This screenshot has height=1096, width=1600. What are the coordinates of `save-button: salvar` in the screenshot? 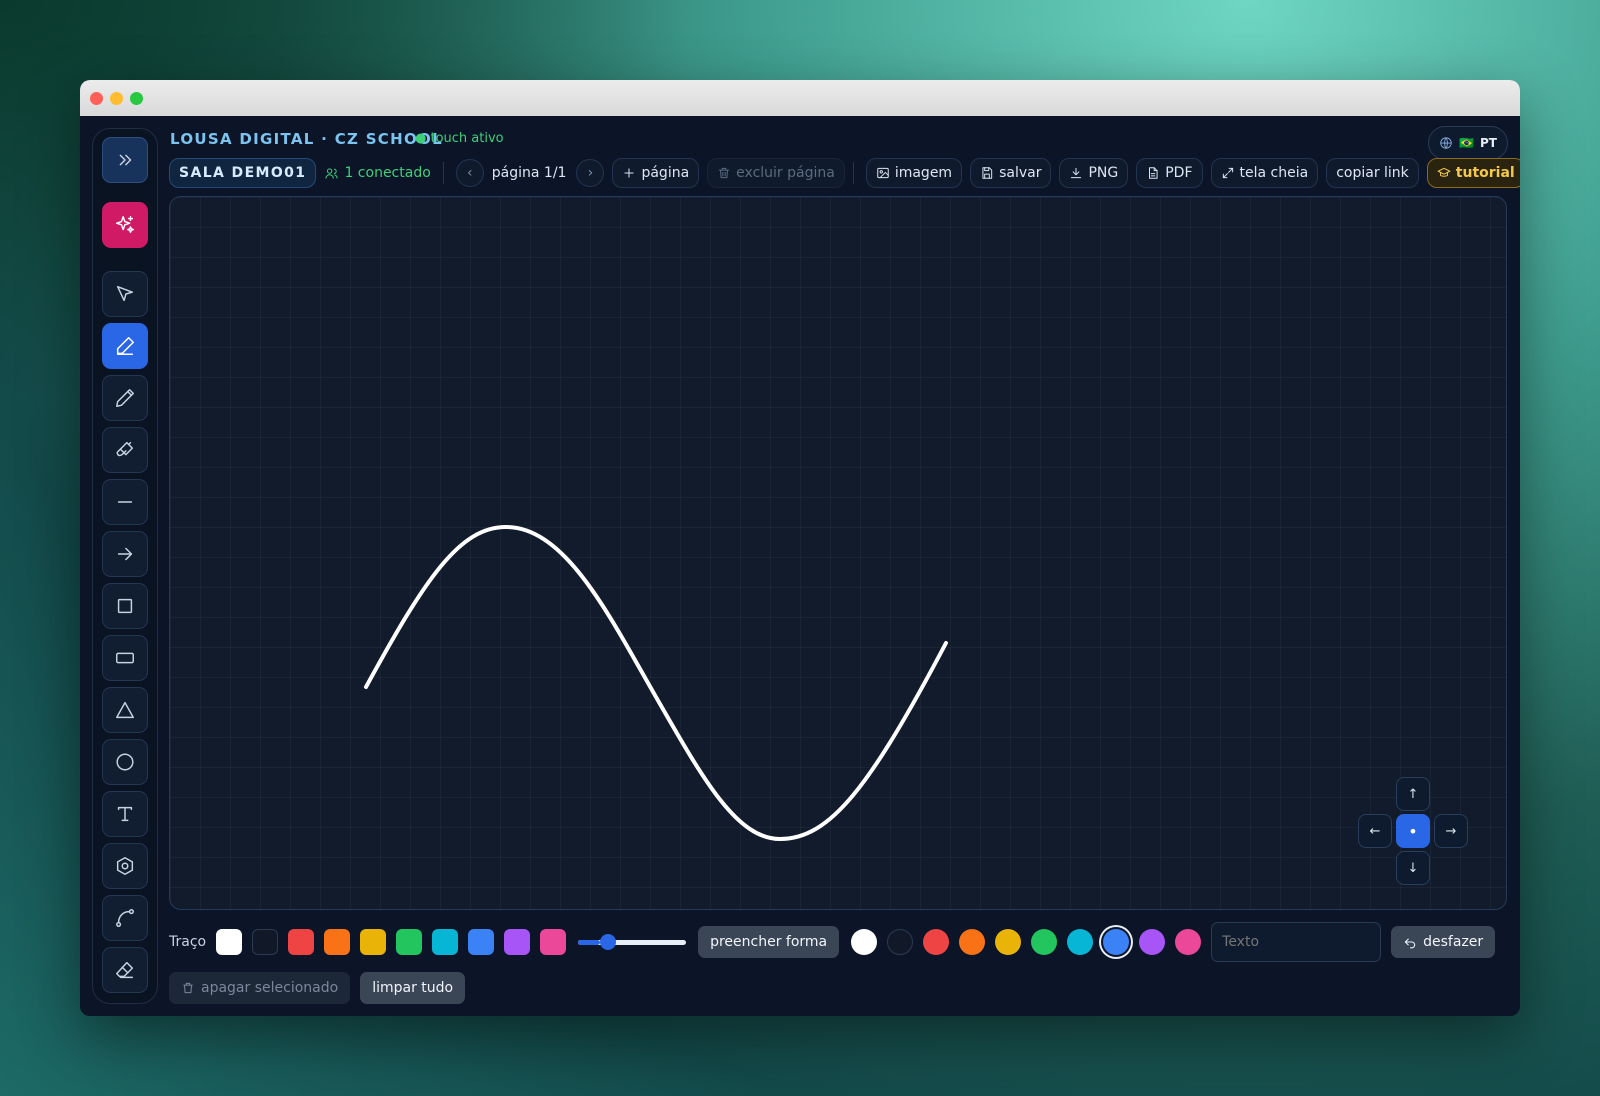 It's located at (1011, 173).